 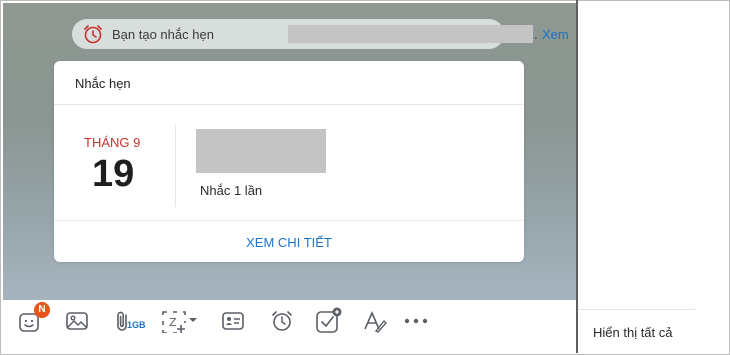 What do you see at coordinates (410, 34) in the screenshot?
I see `redacted-reminder-name` at bounding box center [410, 34].